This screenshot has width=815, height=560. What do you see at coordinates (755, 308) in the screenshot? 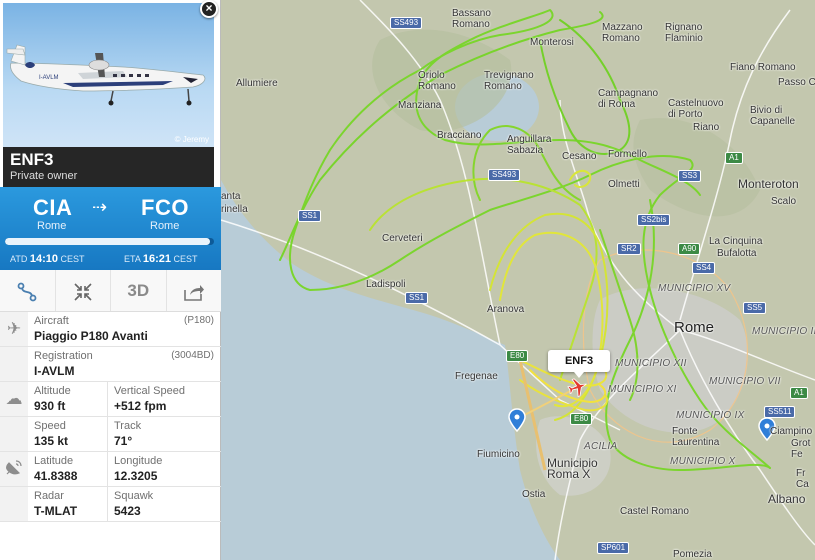
I see `road-shield: SS5` at bounding box center [755, 308].